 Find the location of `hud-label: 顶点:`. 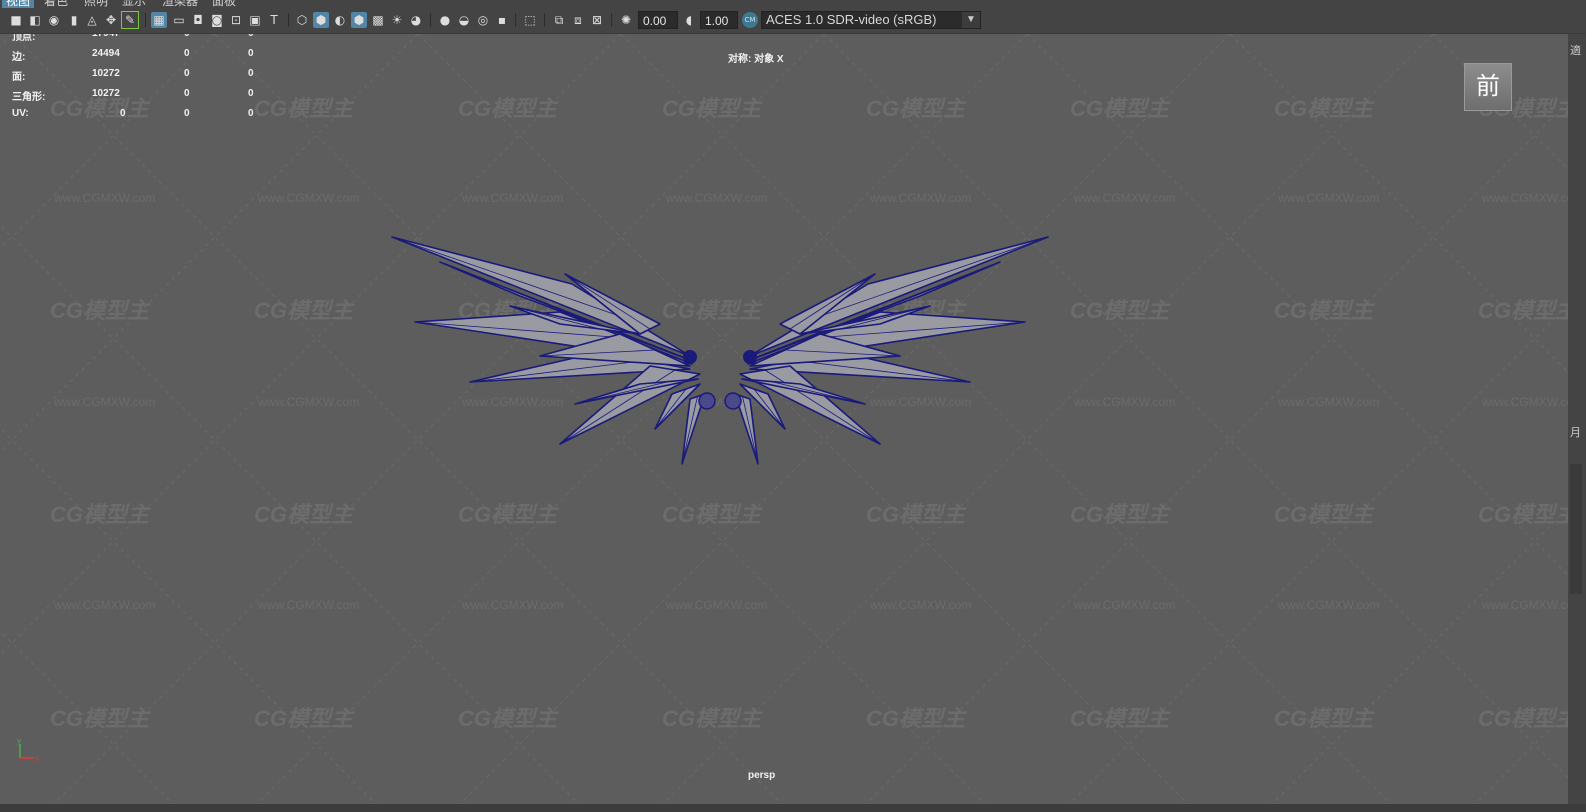

hud-label: 顶点: is located at coordinates (24, 38).